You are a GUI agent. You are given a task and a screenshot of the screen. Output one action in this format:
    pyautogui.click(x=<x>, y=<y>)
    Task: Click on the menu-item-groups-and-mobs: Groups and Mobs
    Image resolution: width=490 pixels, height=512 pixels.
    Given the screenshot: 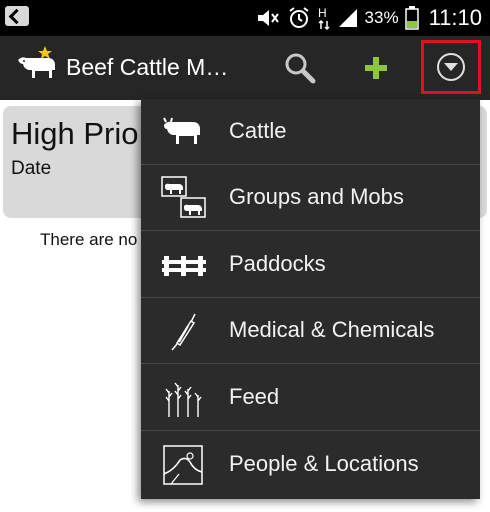 What is the action you would take?
    pyautogui.click(x=310, y=198)
    